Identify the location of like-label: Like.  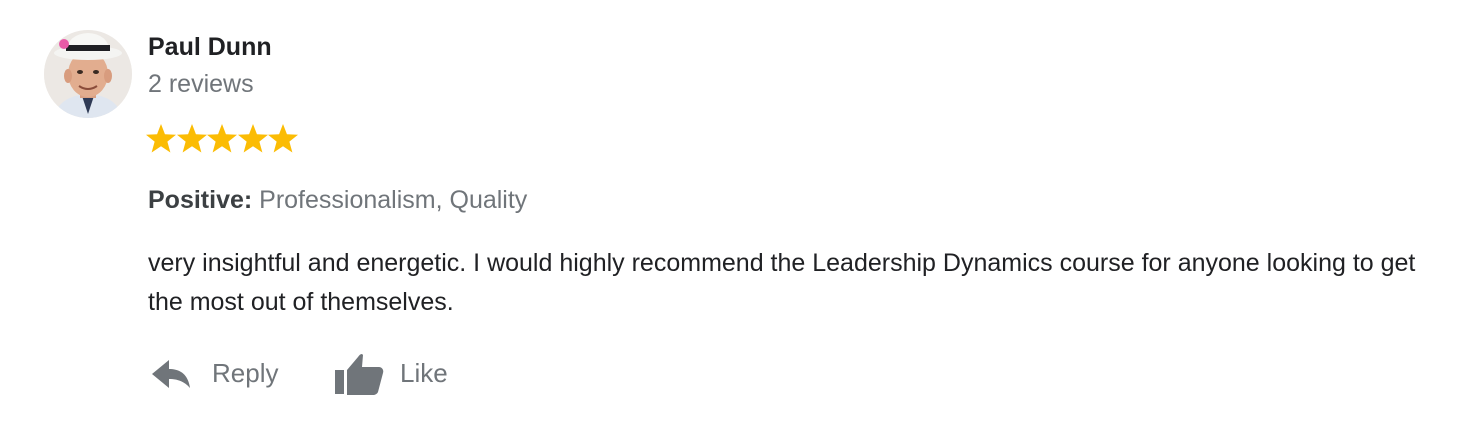
(424, 373).